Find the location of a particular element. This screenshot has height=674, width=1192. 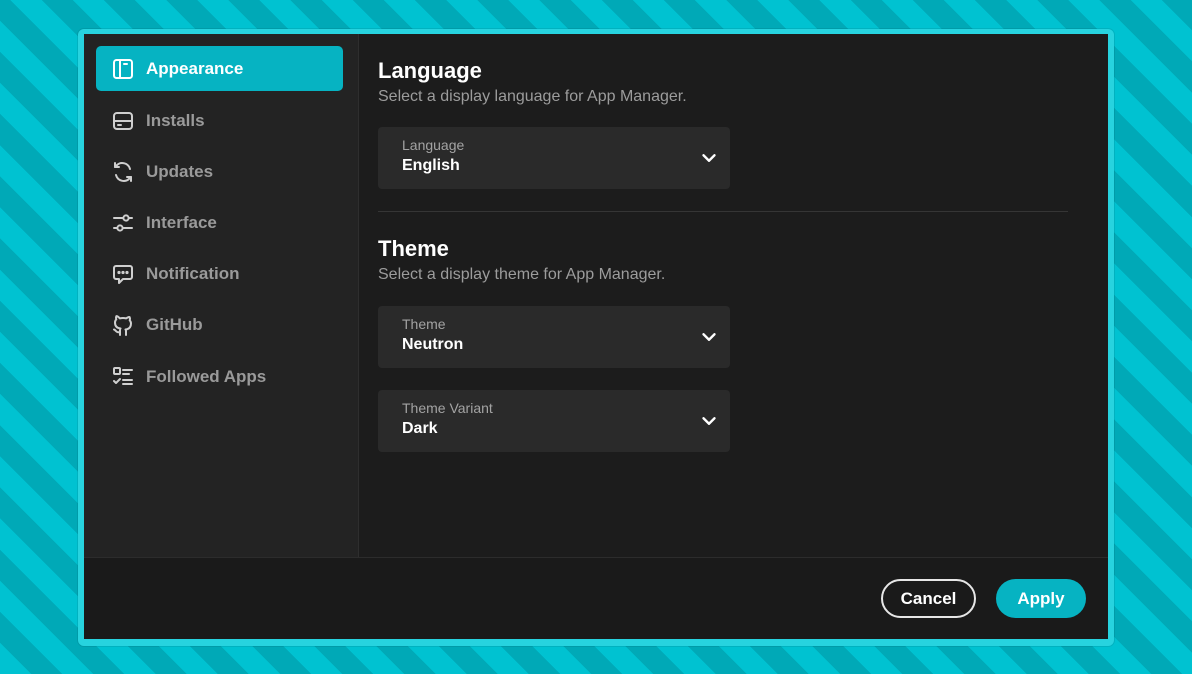

message-icon is located at coordinates (123, 274).